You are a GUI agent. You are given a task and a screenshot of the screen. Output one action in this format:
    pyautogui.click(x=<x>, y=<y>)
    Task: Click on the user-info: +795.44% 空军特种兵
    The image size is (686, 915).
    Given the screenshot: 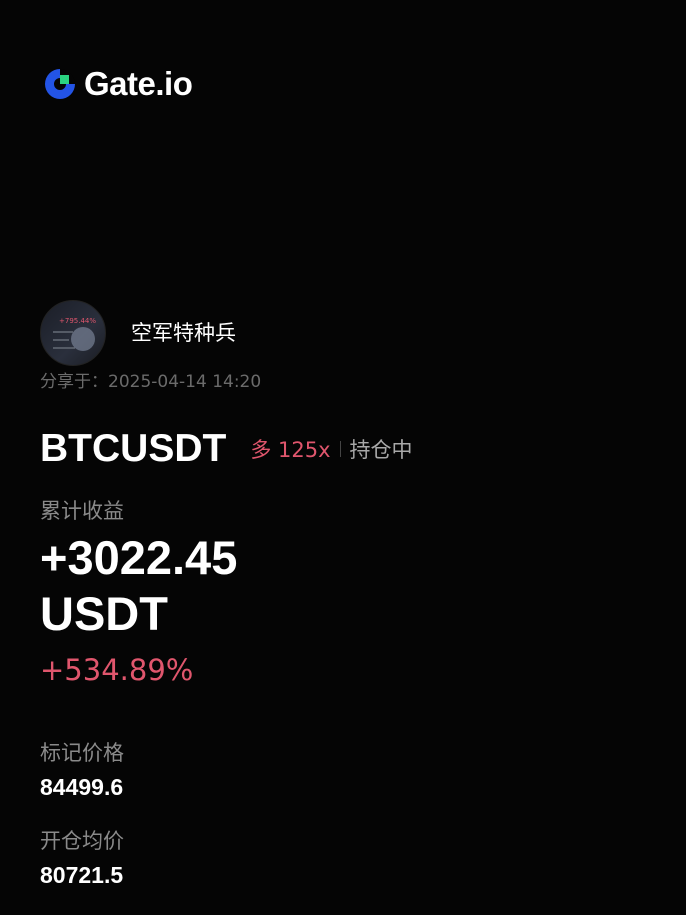 What is the action you would take?
    pyautogui.click(x=138, y=333)
    